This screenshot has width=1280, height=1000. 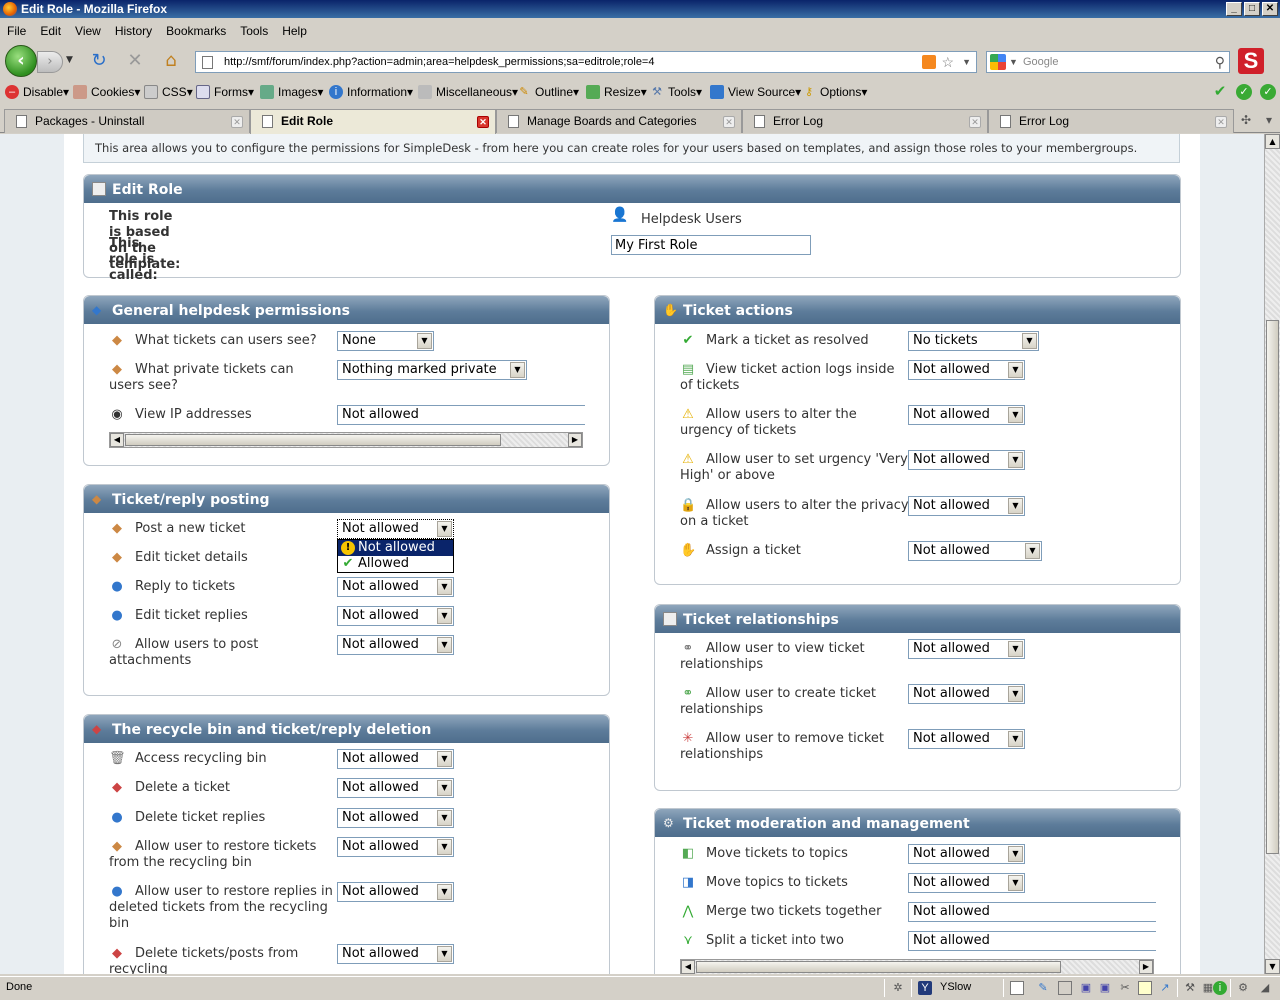 What do you see at coordinates (1043, 988) in the screenshot?
I see `pencil-icon: ✎` at bounding box center [1043, 988].